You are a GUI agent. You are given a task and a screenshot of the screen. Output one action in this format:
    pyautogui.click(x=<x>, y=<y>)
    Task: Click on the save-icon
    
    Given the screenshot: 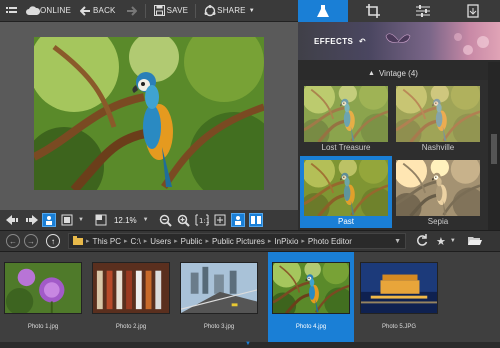 What is the action you would take?
    pyautogui.click(x=160, y=11)
    